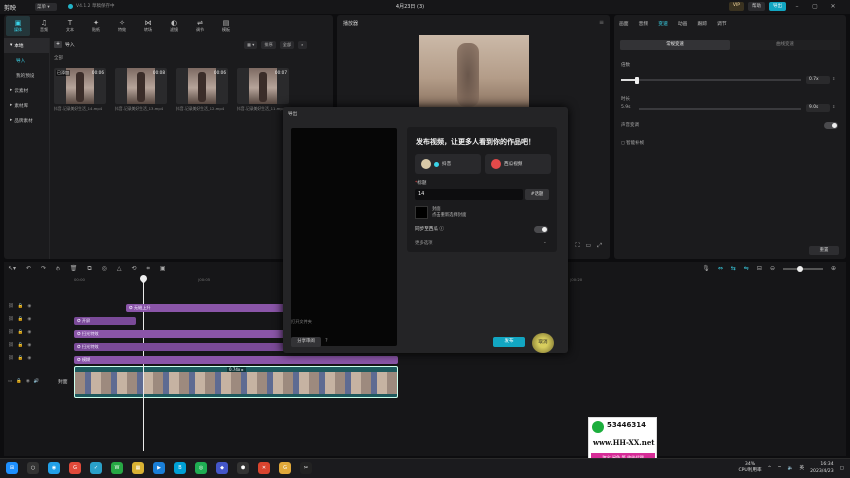 Image resolution: width=850 pixels, height=478 pixels. Describe the element at coordinates (104, 269) in the screenshot. I see `record-icon: ◎` at that location.